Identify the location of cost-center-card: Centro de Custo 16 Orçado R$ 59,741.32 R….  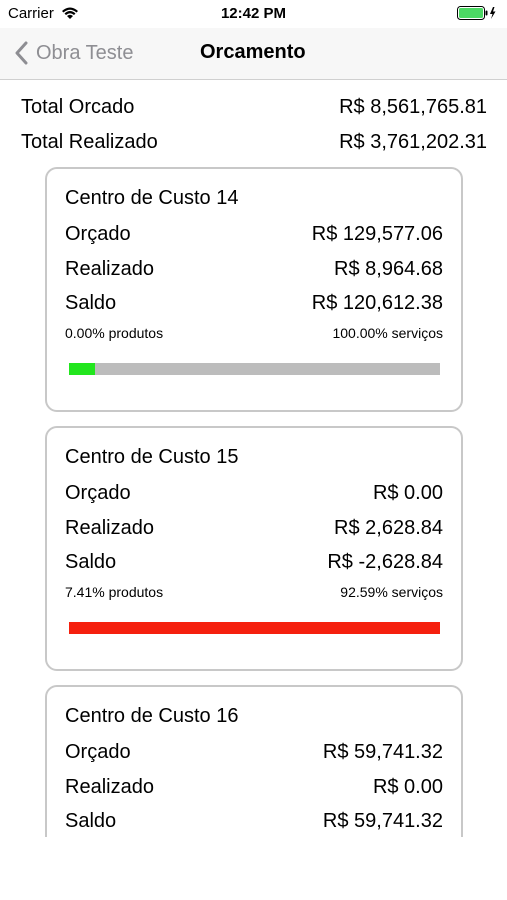
(254, 761).